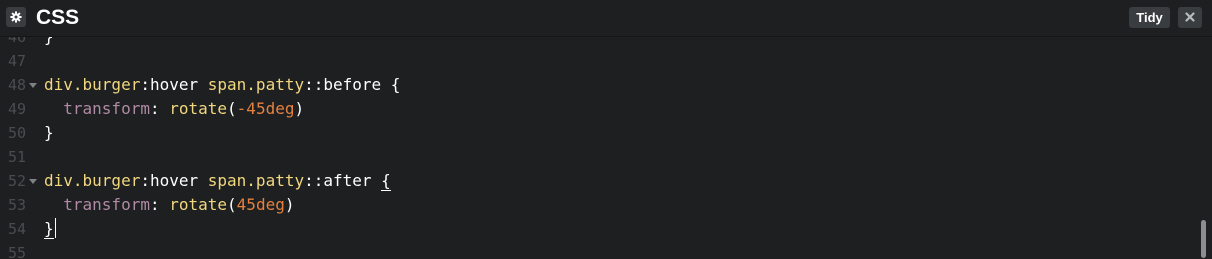  Describe the element at coordinates (600, 205) in the screenshot. I see `code-line: 53 transform: rotate(45deg)` at that location.